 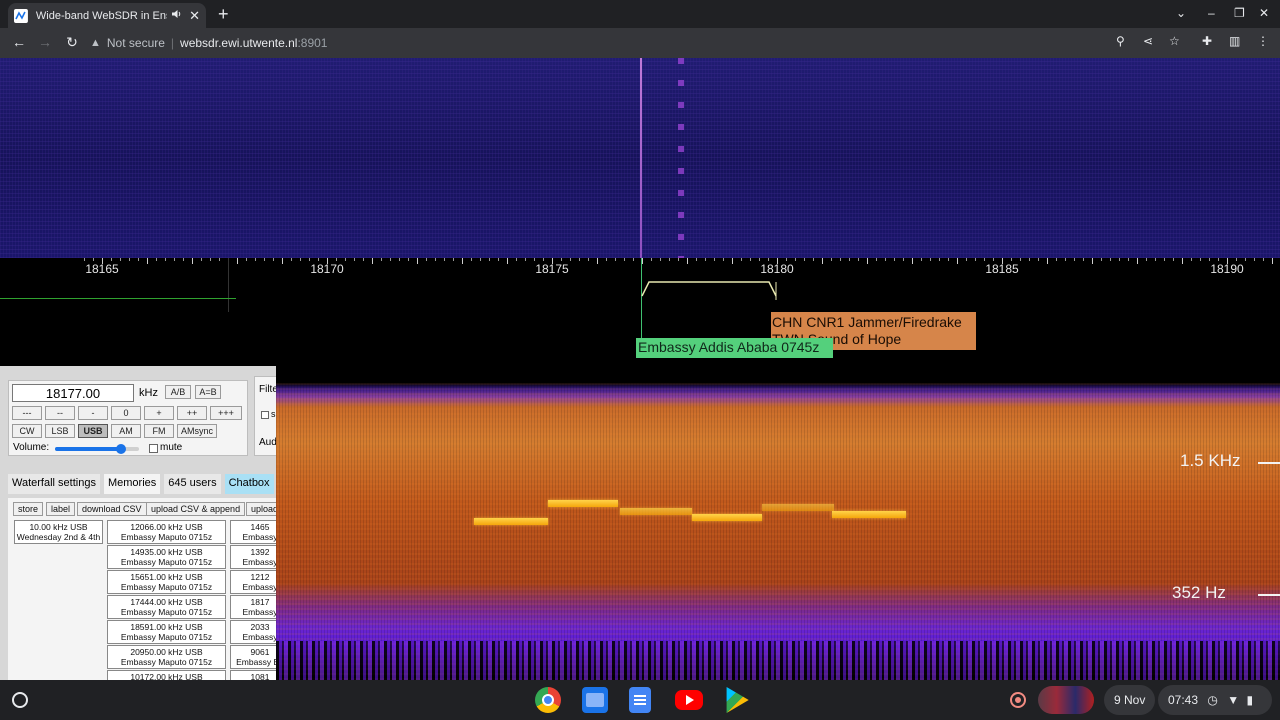 I want to click on volume-slider, so click(x=97, y=449).